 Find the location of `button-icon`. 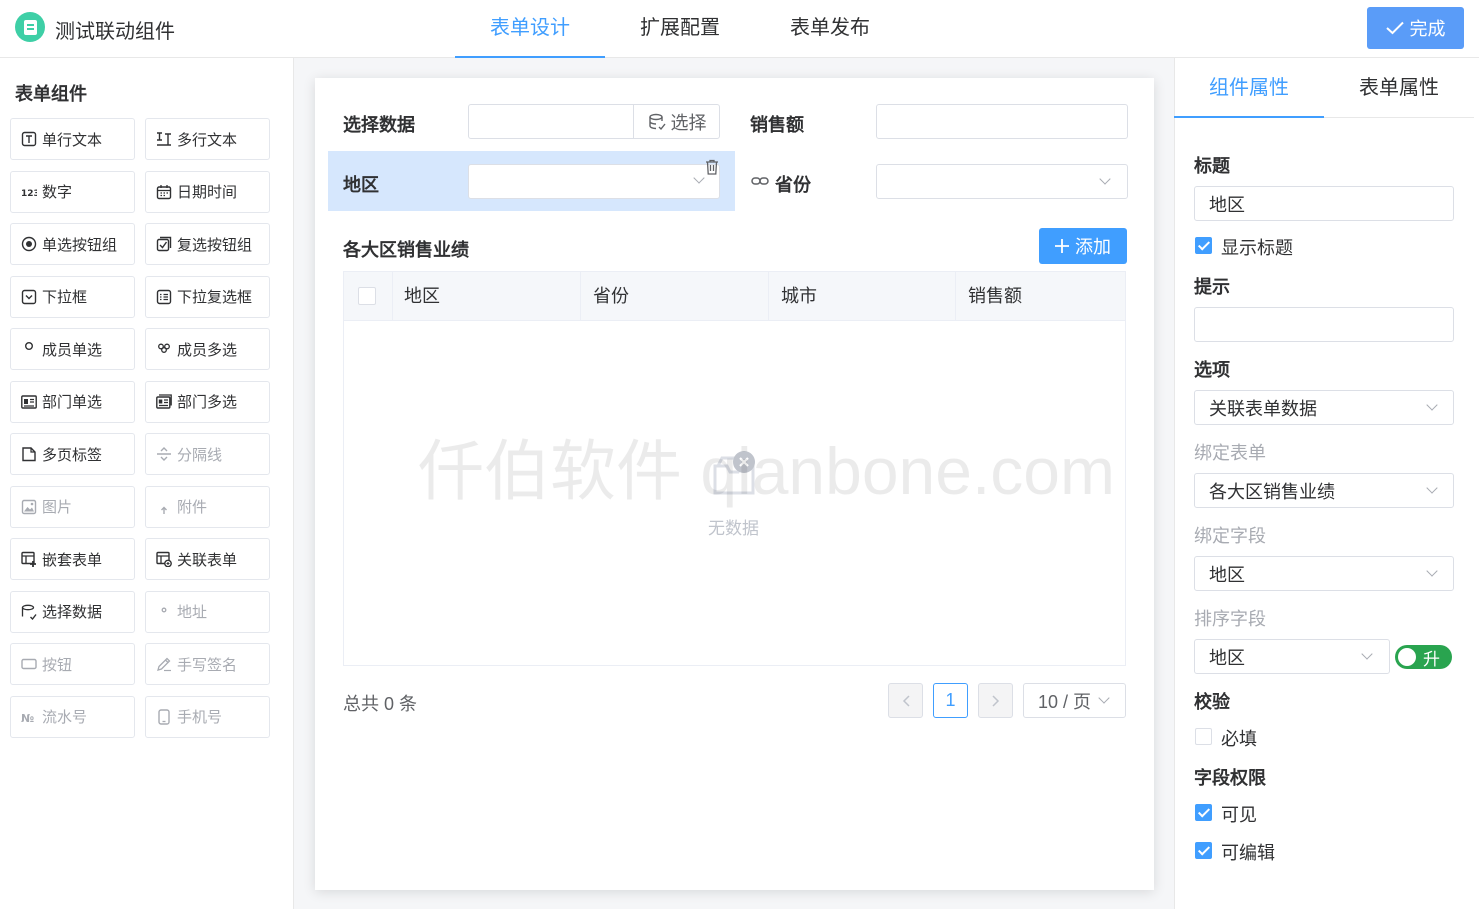

button-icon is located at coordinates (29, 664).